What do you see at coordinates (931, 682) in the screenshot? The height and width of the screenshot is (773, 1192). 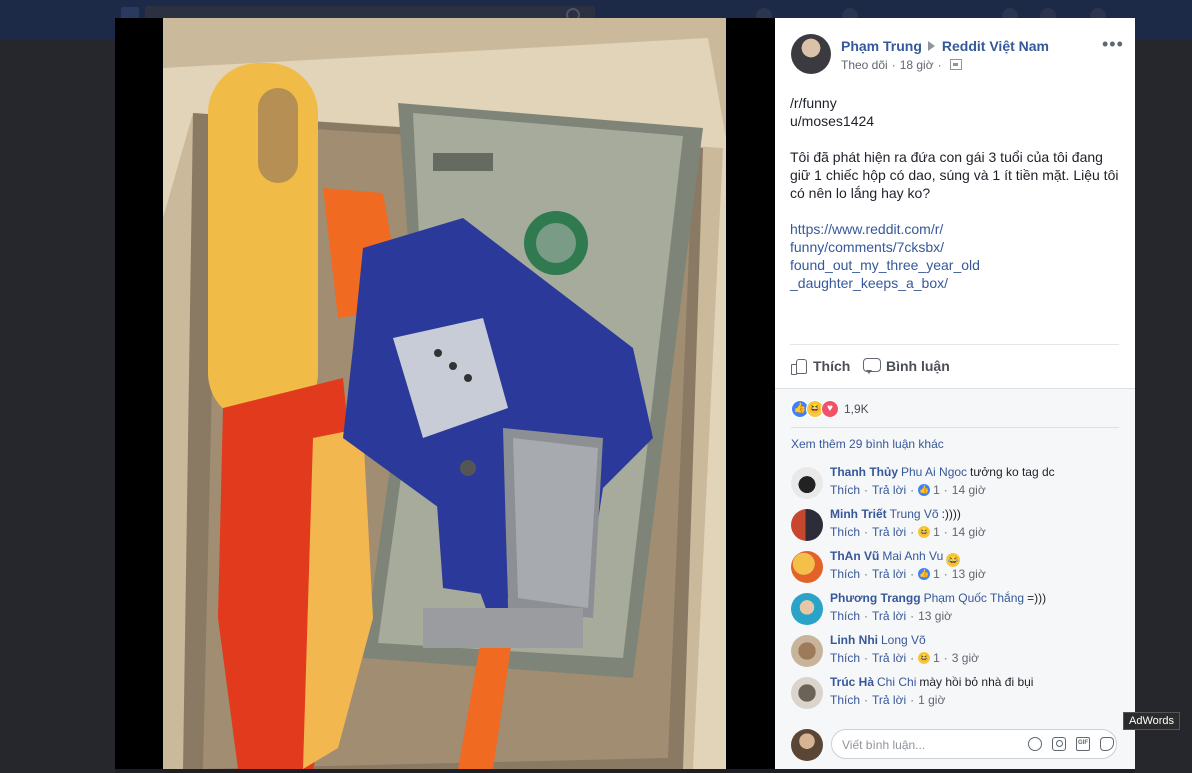 I see `comment-text-line: Trúc Hà Chi Chi mày hồi bỏ nhà đi bụi` at bounding box center [931, 682].